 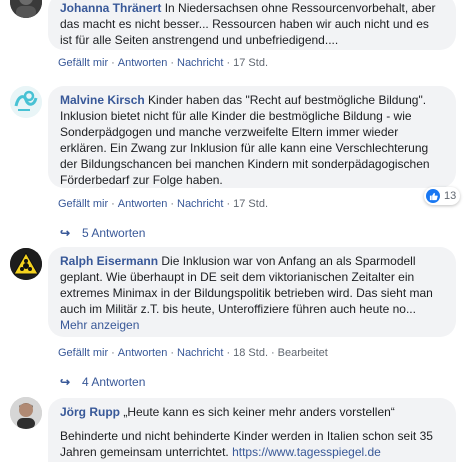 I want to click on external-link: https://www.tagesspiegel.de, so click(x=306, y=452).